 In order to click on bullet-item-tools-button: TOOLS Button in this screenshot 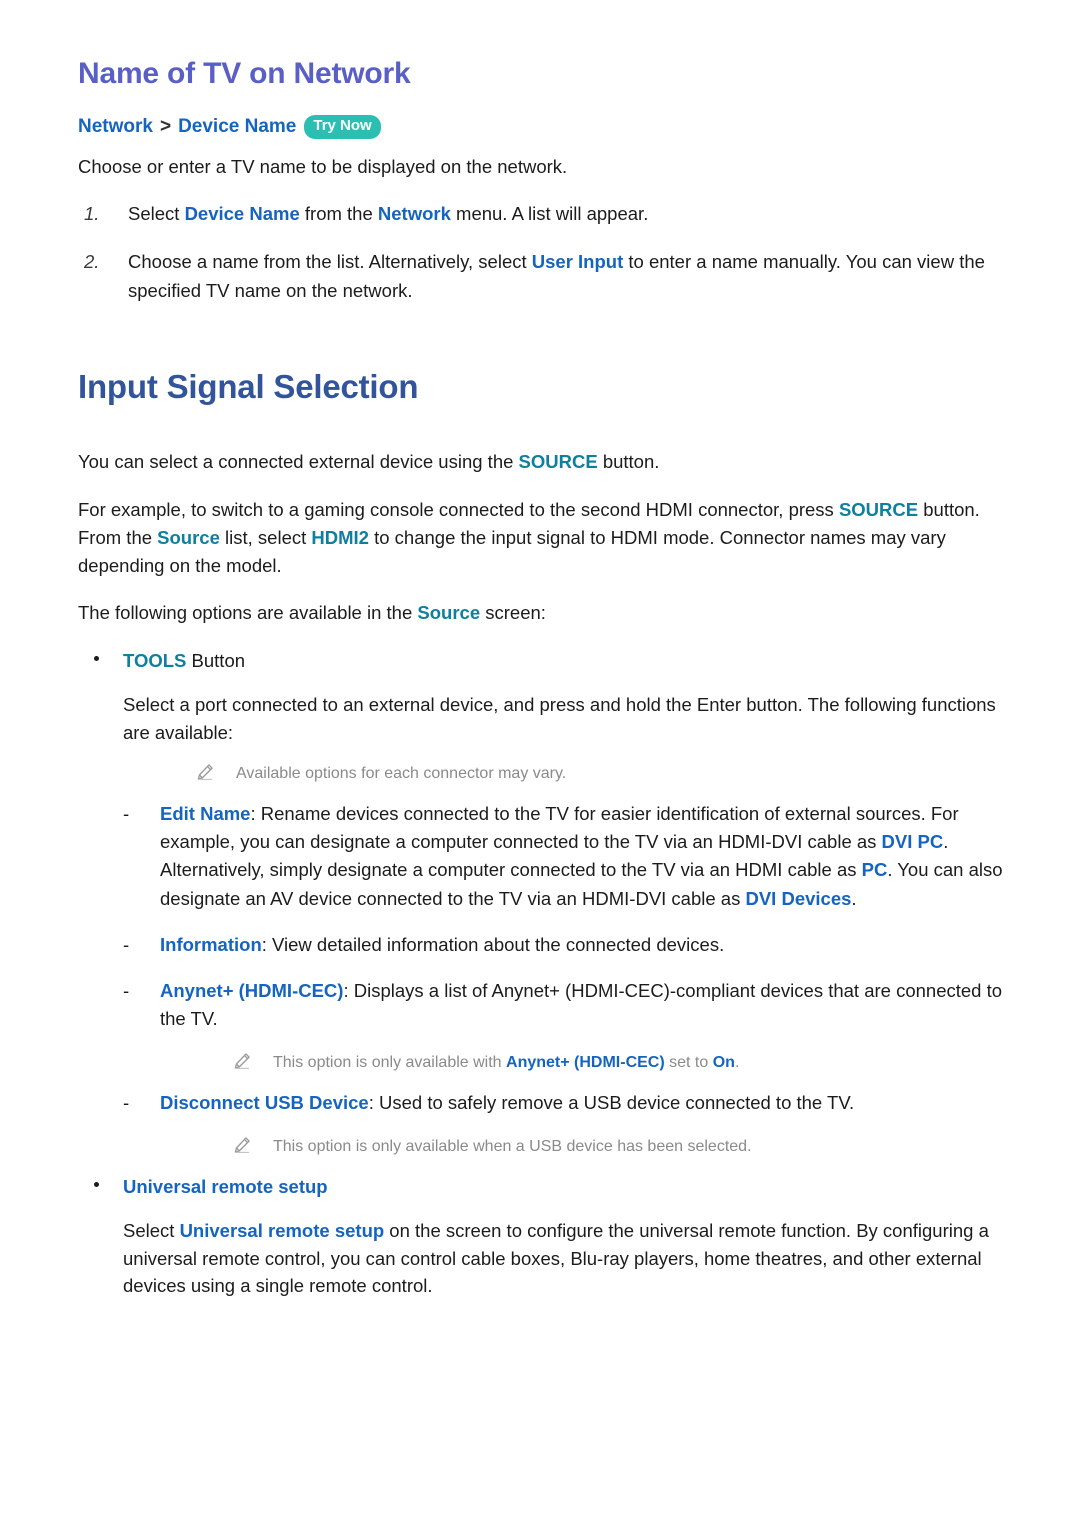, I will do `click(549, 661)`.